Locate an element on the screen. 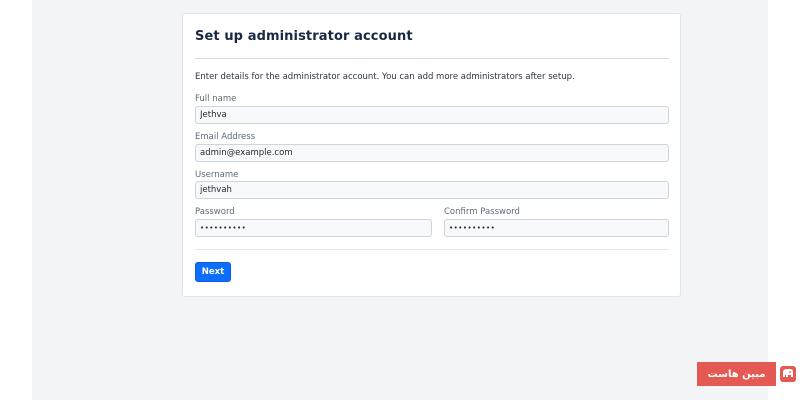 Image resolution: width=800 pixels, height=400 pixels. next-button: Next is located at coordinates (213, 272).